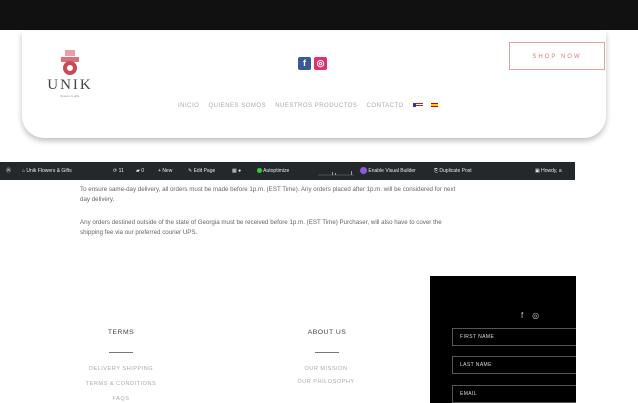 Image resolution: width=638 pixels, height=403 pixels. What do you see at coordinates (514, 337) in the screenshot?
I see `first-name-field: FIRST NAME` at bounding box center [514, 337].